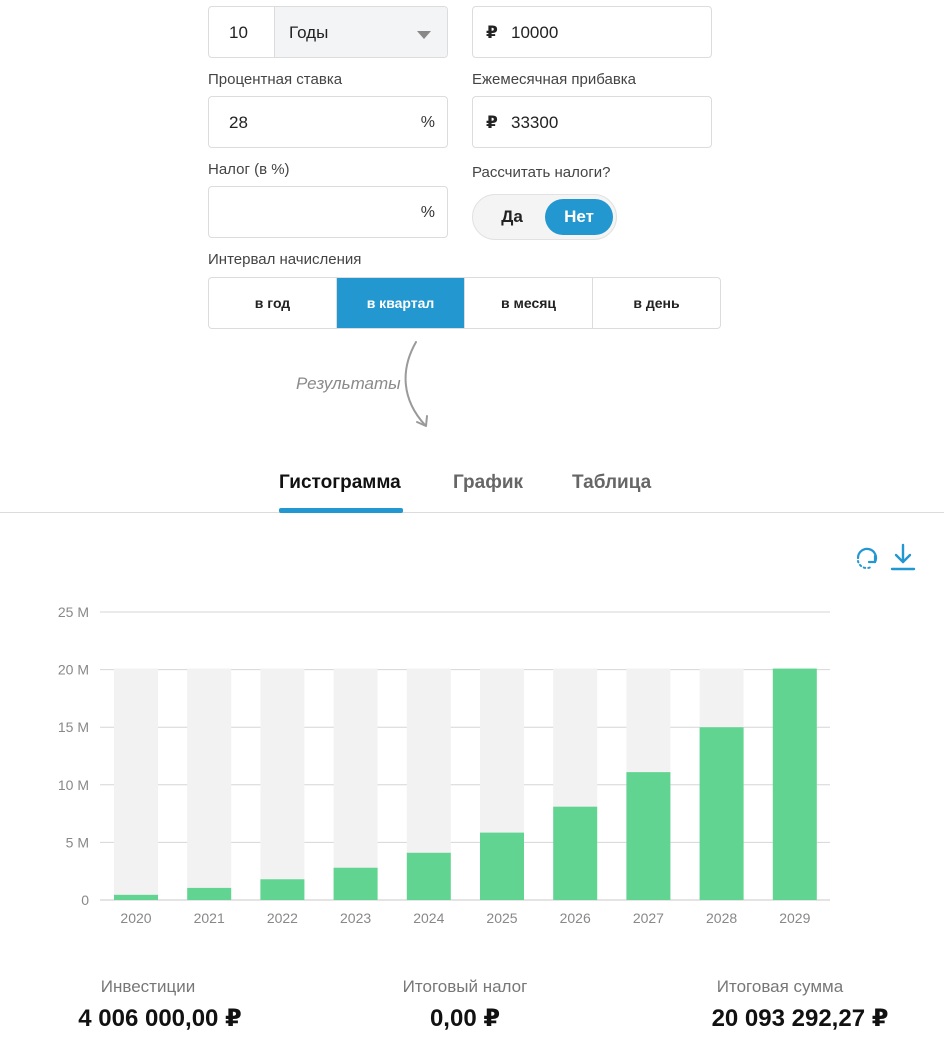 The image size is (944, 1059). Describe the element at coordinates (488, 483) in the screenshot. I see `tab-graph: График` at that location.